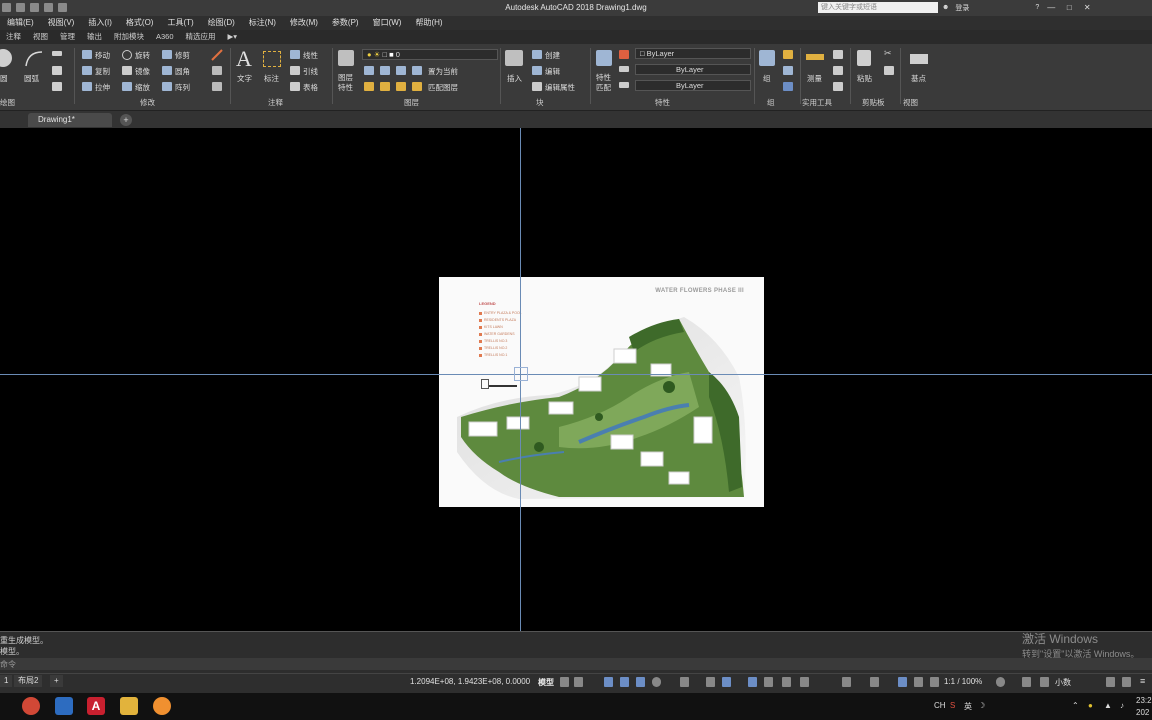 The height and width of the screenshot is (720, 1152). I want to click on layer-properties-button: 图层 特性, so click(345, 83).